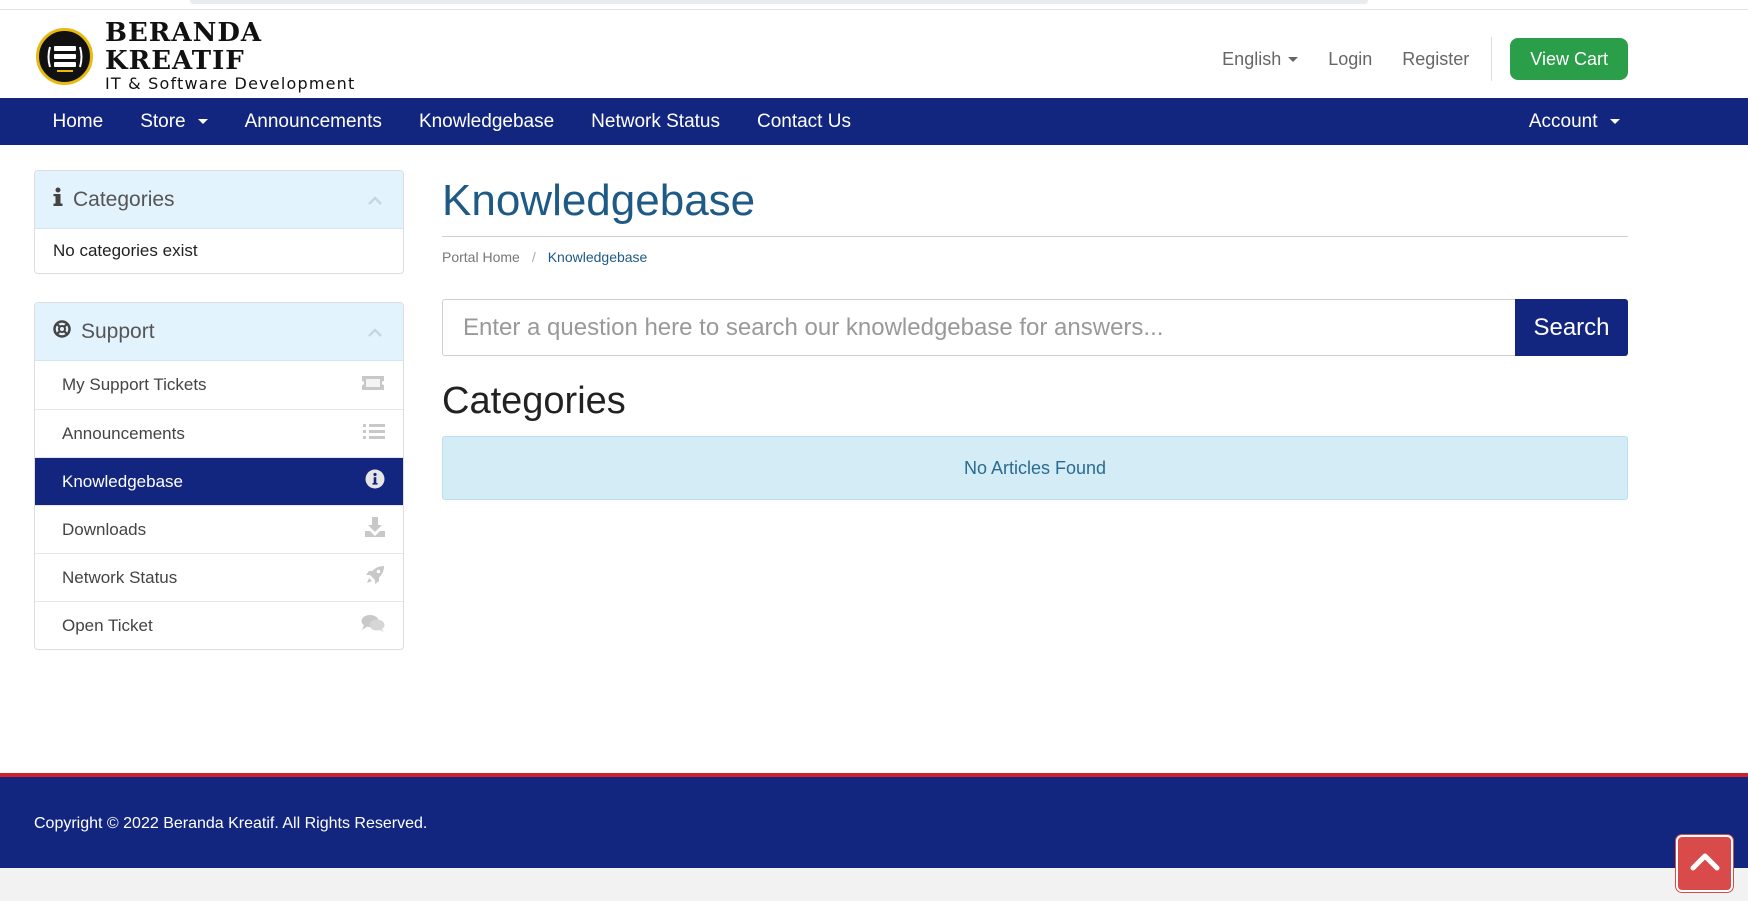  I want to click on categories-panel-title: Categories, so click(124, 199).